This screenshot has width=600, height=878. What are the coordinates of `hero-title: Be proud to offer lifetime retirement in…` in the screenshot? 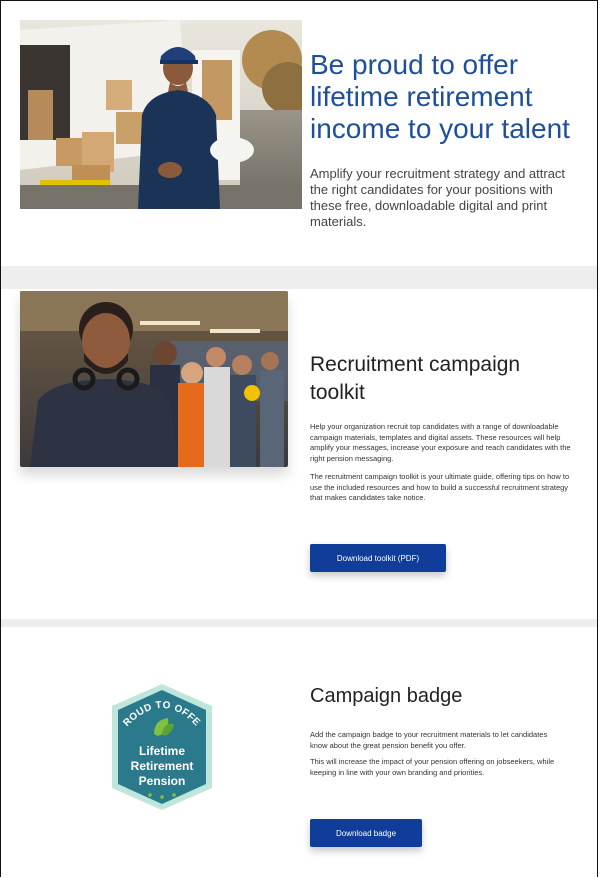 It's located at (440, 96).